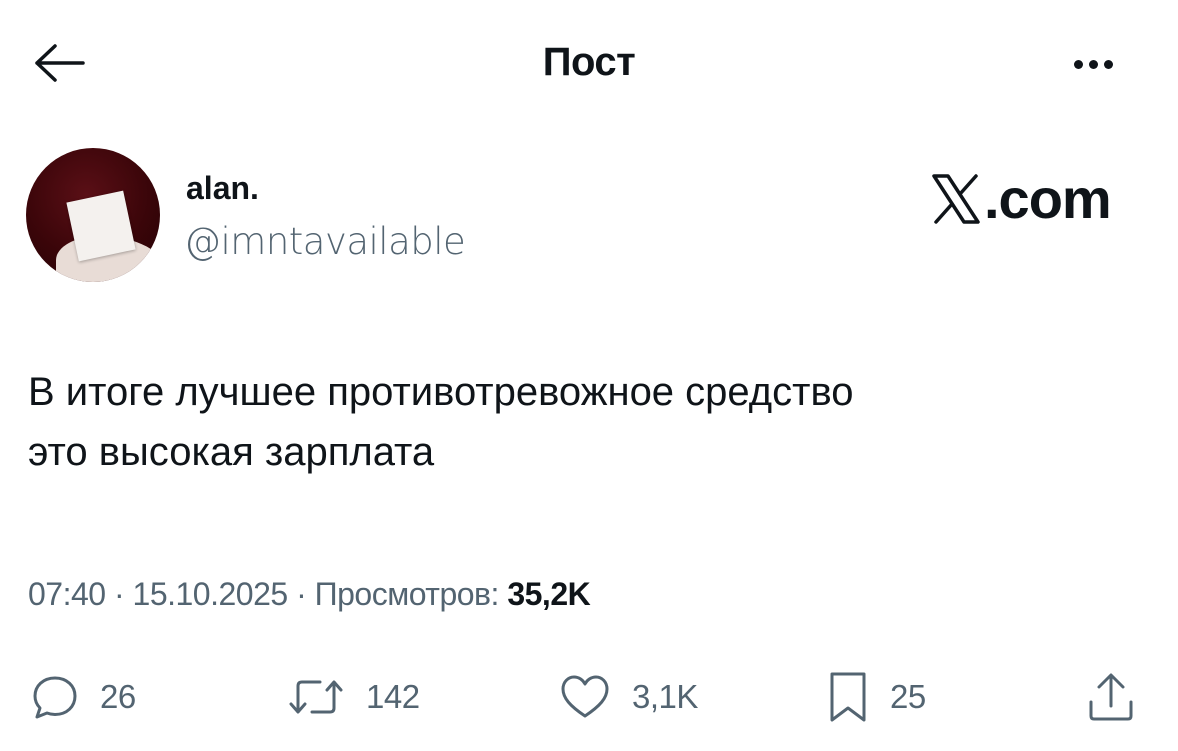 Image resolution: width=1178 pixels, height=751 pixels. I want to click on page-title: Пост, so click(589, 62).